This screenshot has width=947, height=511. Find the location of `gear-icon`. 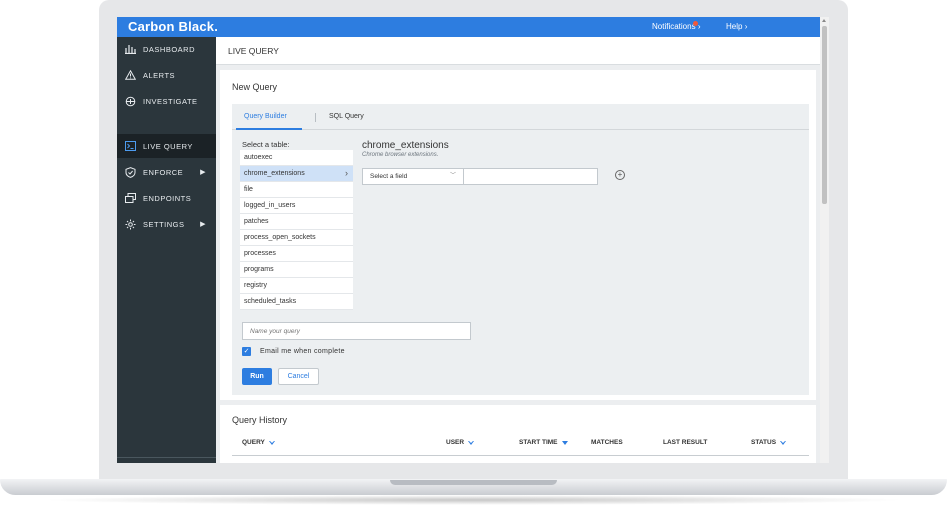

gear-icon is located at coordinates (130, 224).